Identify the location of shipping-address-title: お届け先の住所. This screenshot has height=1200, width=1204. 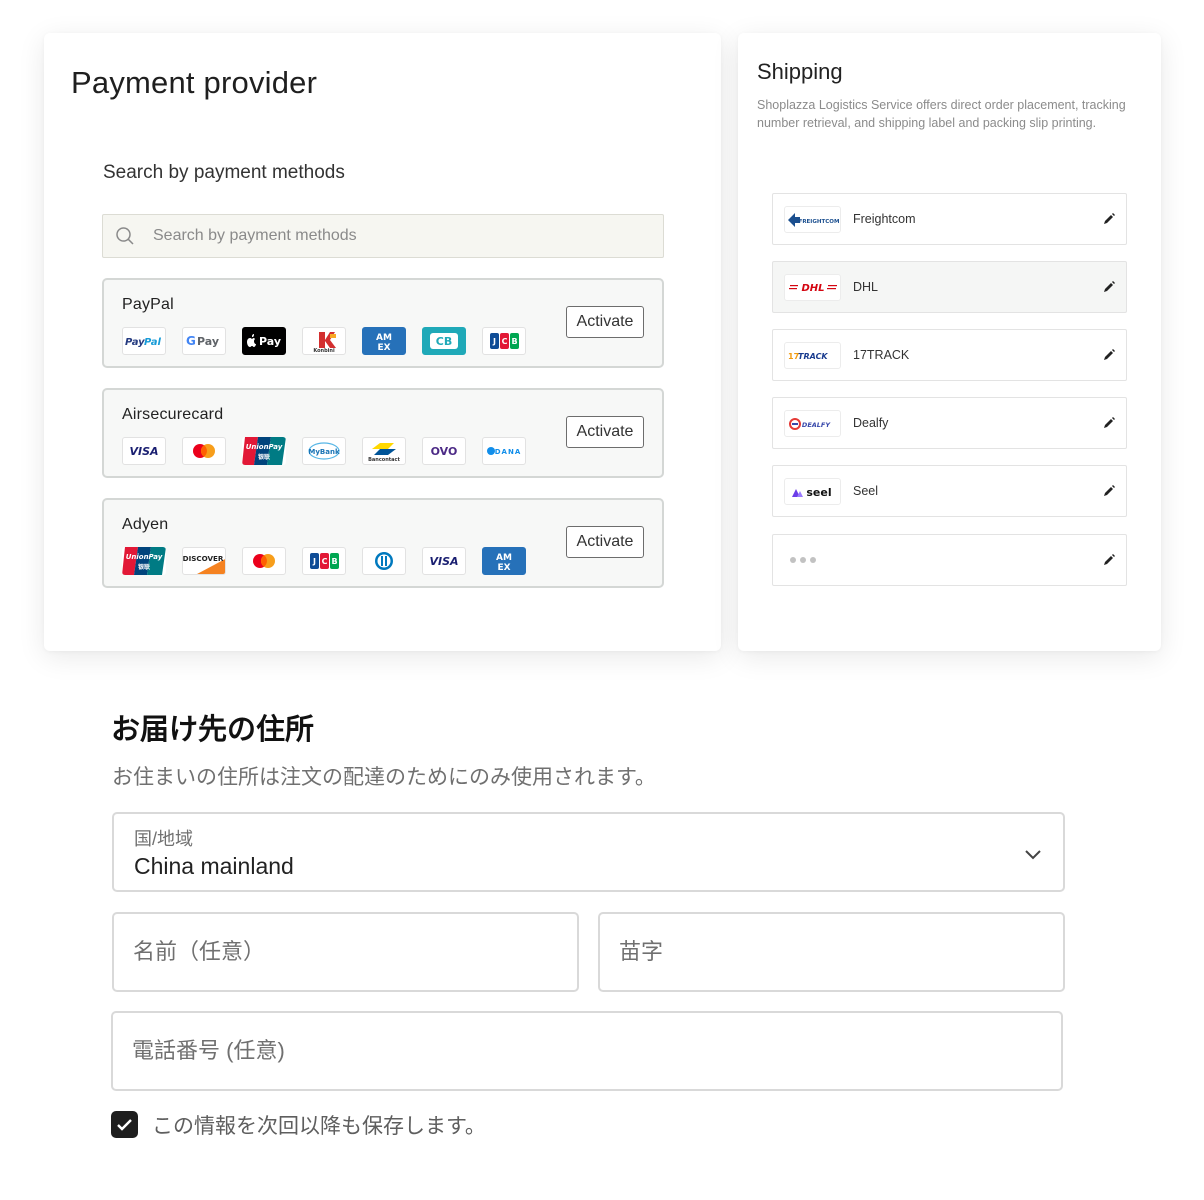
(213, 730).